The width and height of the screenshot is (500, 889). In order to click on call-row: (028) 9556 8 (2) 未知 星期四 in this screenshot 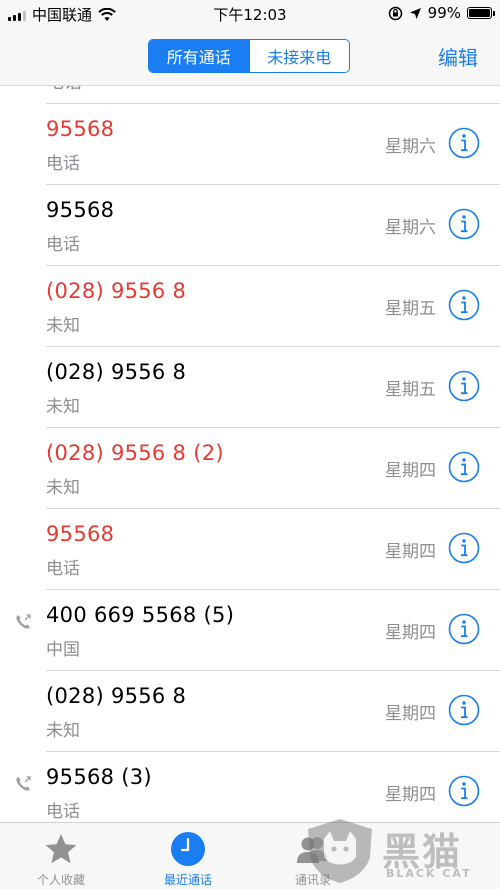, I will do `click(250, 468)`.